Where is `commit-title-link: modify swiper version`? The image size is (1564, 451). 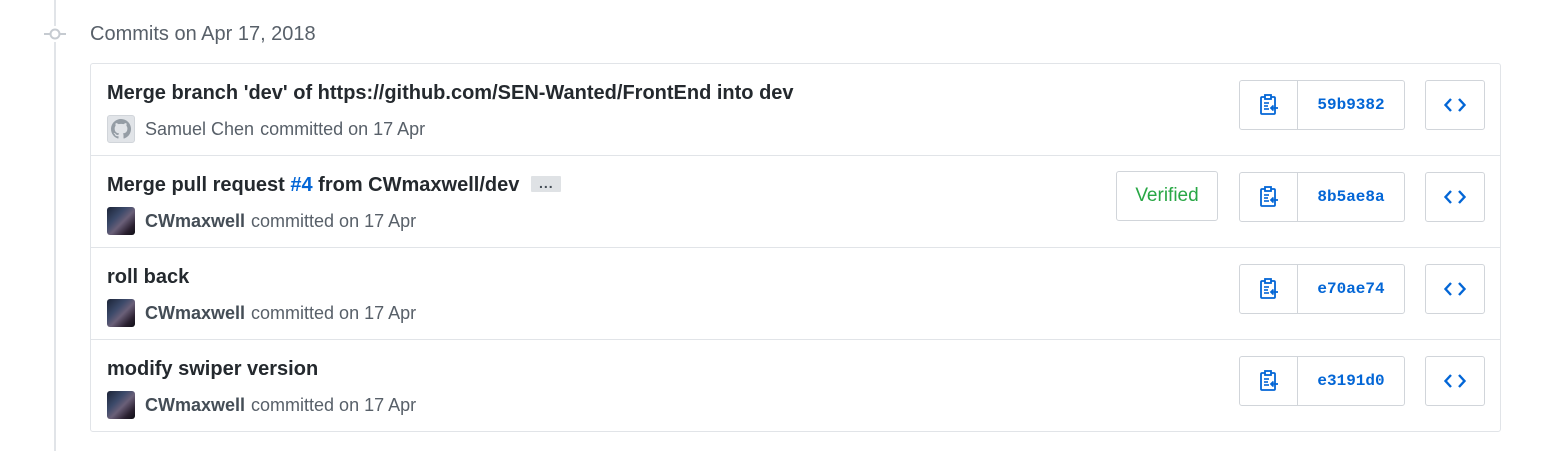 commit-title-link: modify swiper version is located at coordinates (212, 369).